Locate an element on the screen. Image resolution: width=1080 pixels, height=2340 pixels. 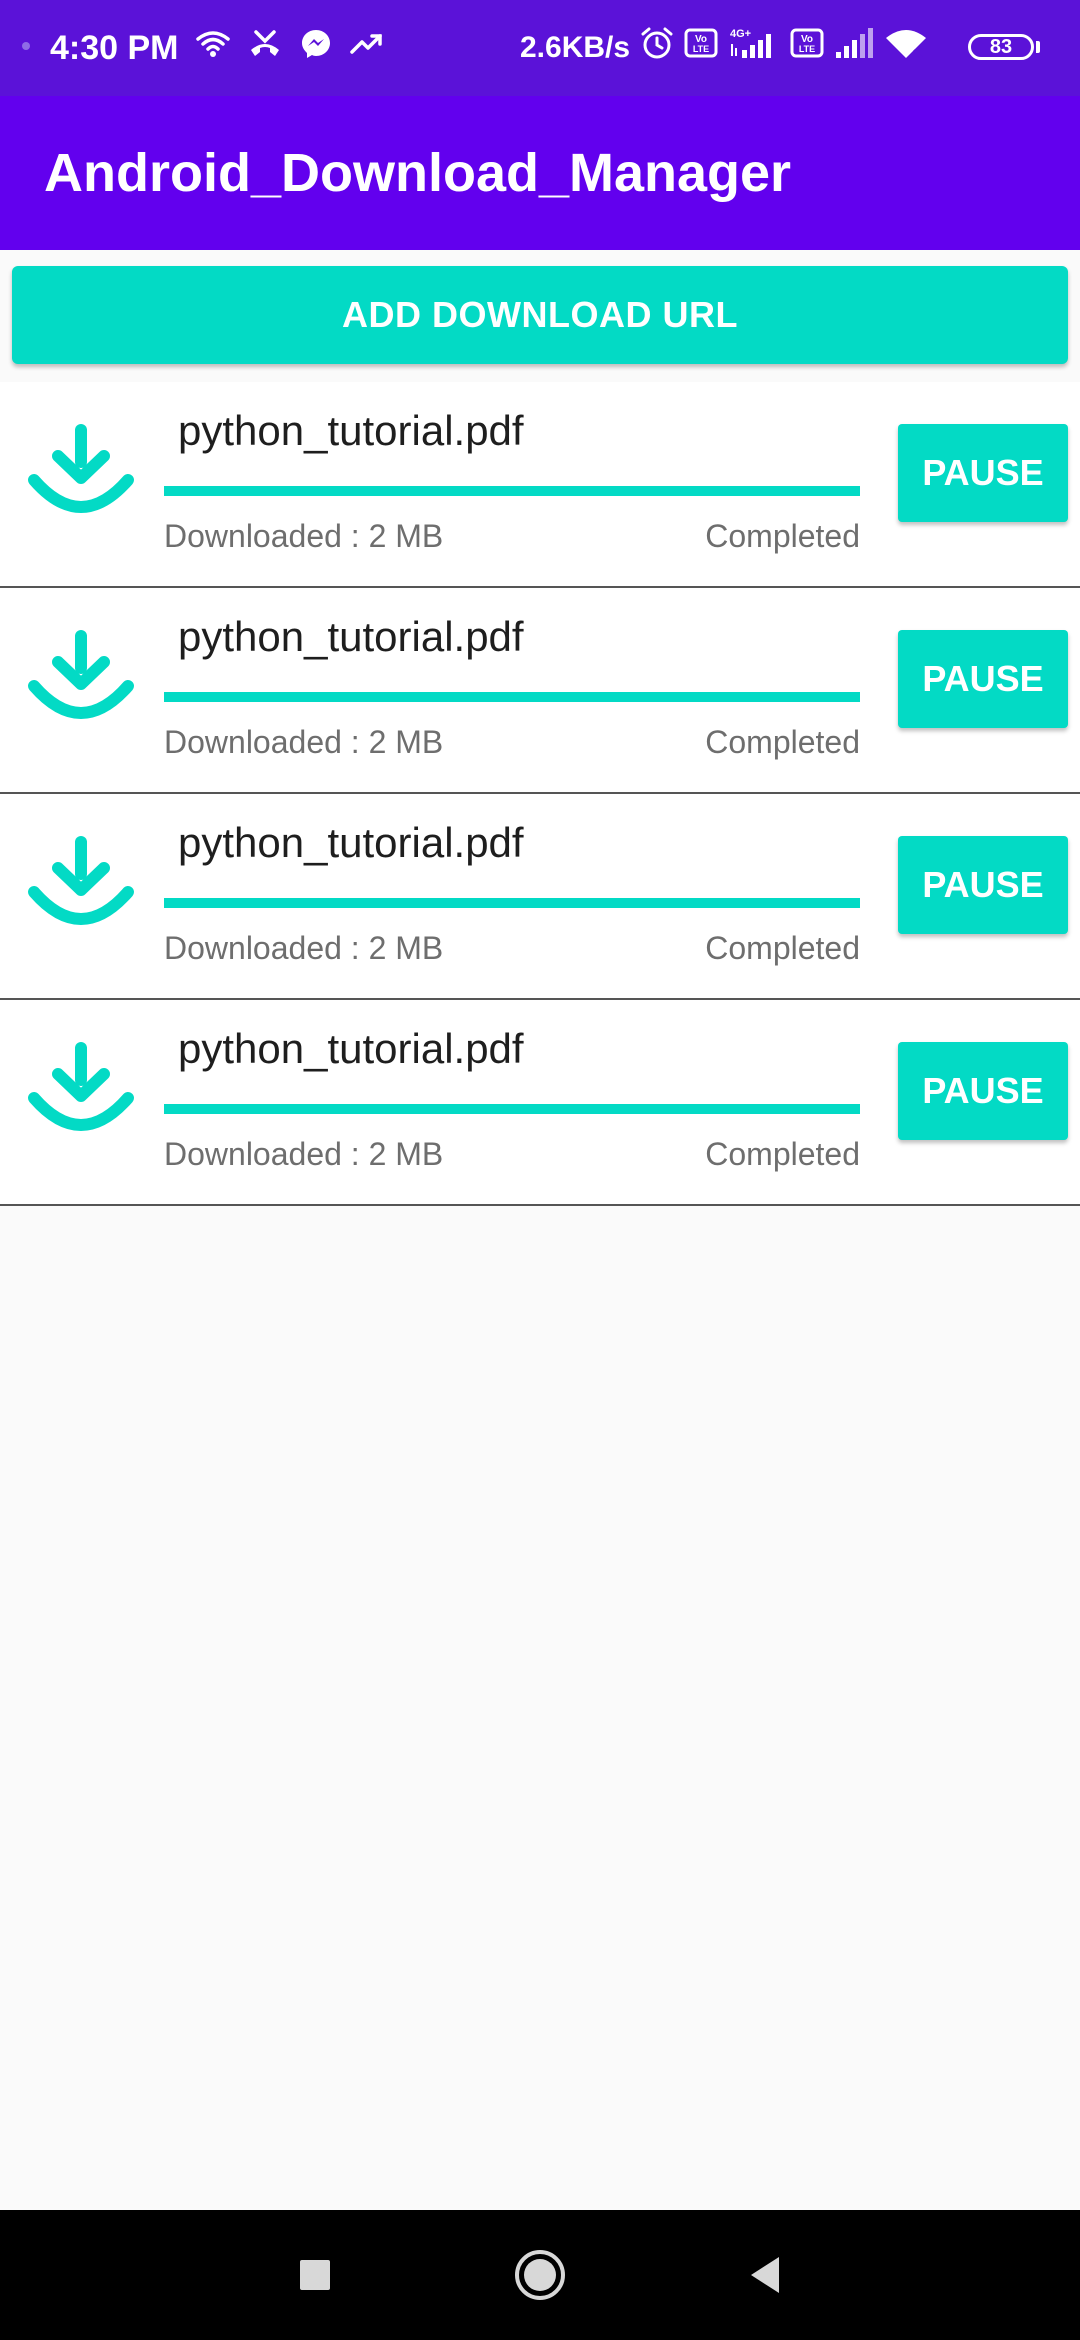
add-download-url-button: ADD DOWNLOAD URL is located at coordinates (540, 315).